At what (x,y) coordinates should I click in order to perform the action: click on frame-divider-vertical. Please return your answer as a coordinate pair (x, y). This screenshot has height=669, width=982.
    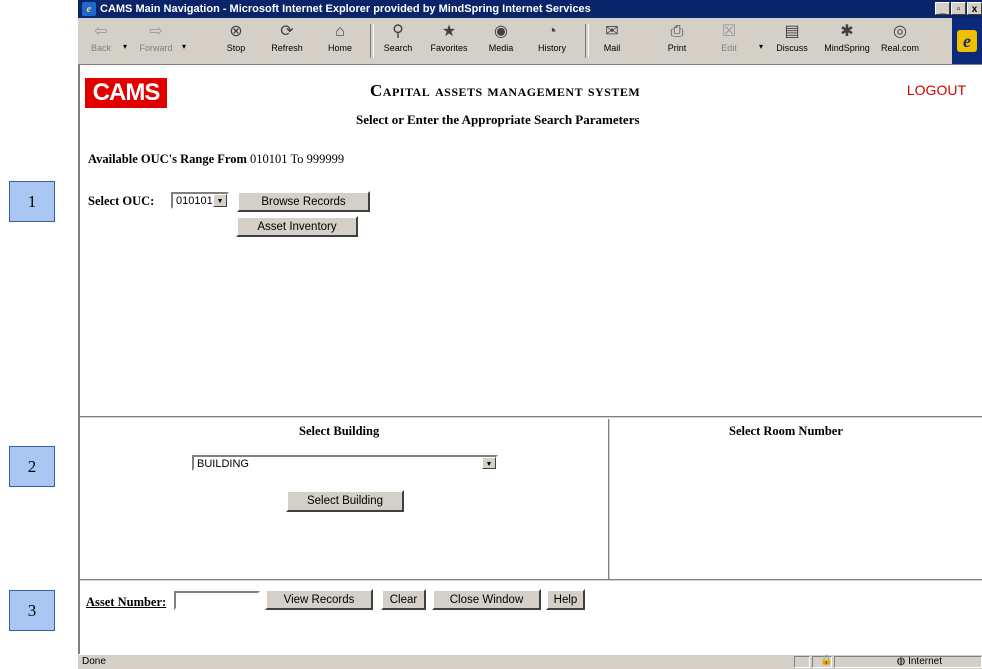
    Looking at the image, I should click on (609, 500).